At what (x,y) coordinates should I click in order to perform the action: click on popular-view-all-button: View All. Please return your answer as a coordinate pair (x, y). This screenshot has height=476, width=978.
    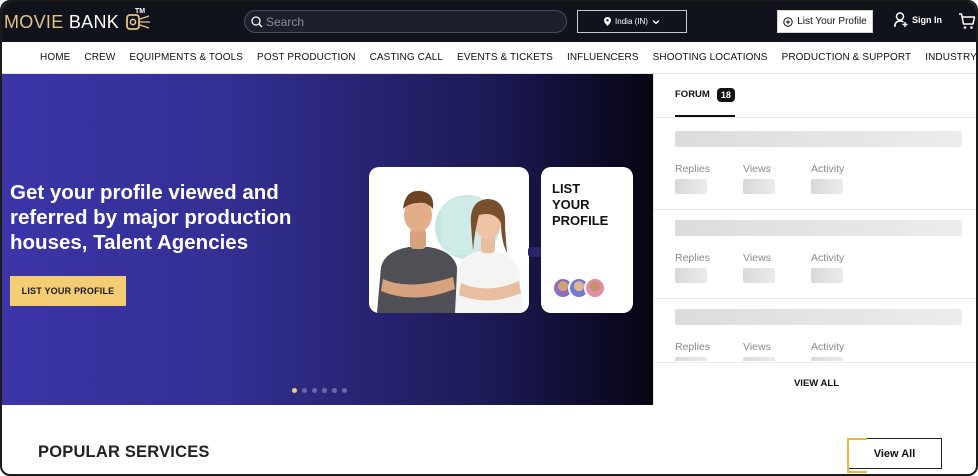
    Looking at the image, I should click on (894, 455).